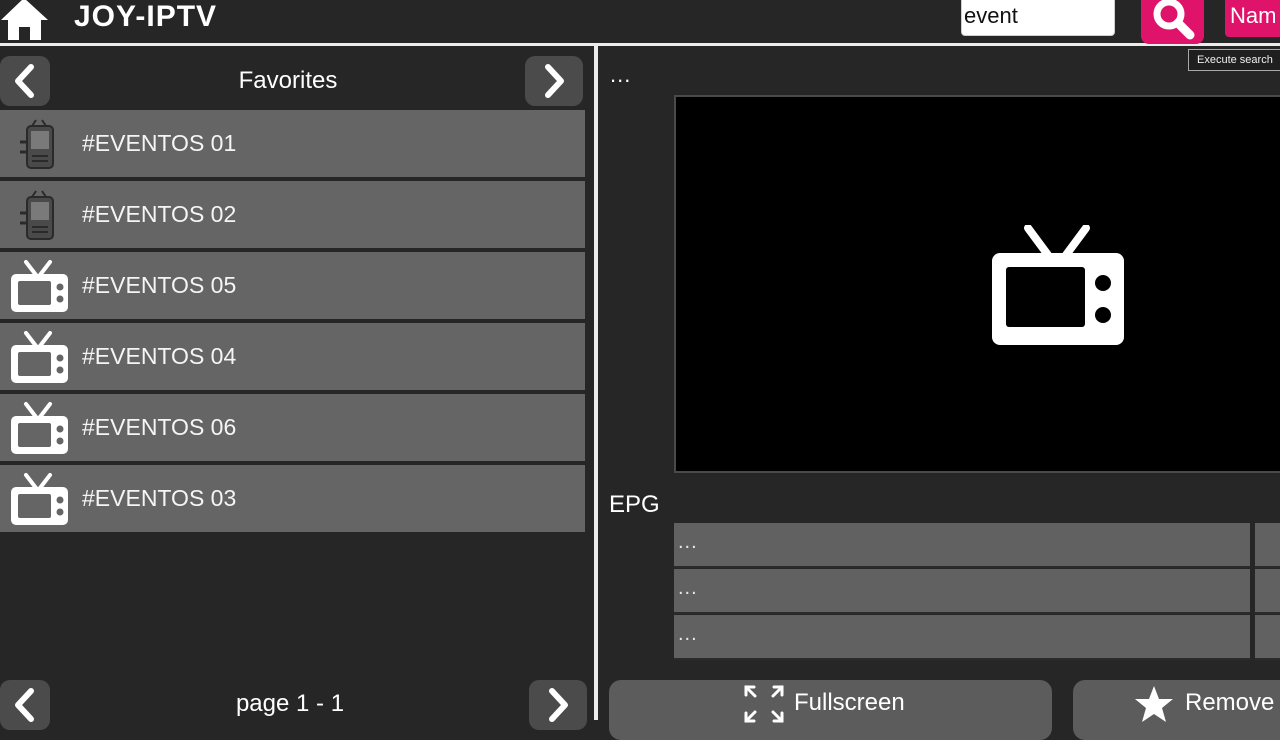  I want to click on name-sort-button: Nam, so click(1252, 18).